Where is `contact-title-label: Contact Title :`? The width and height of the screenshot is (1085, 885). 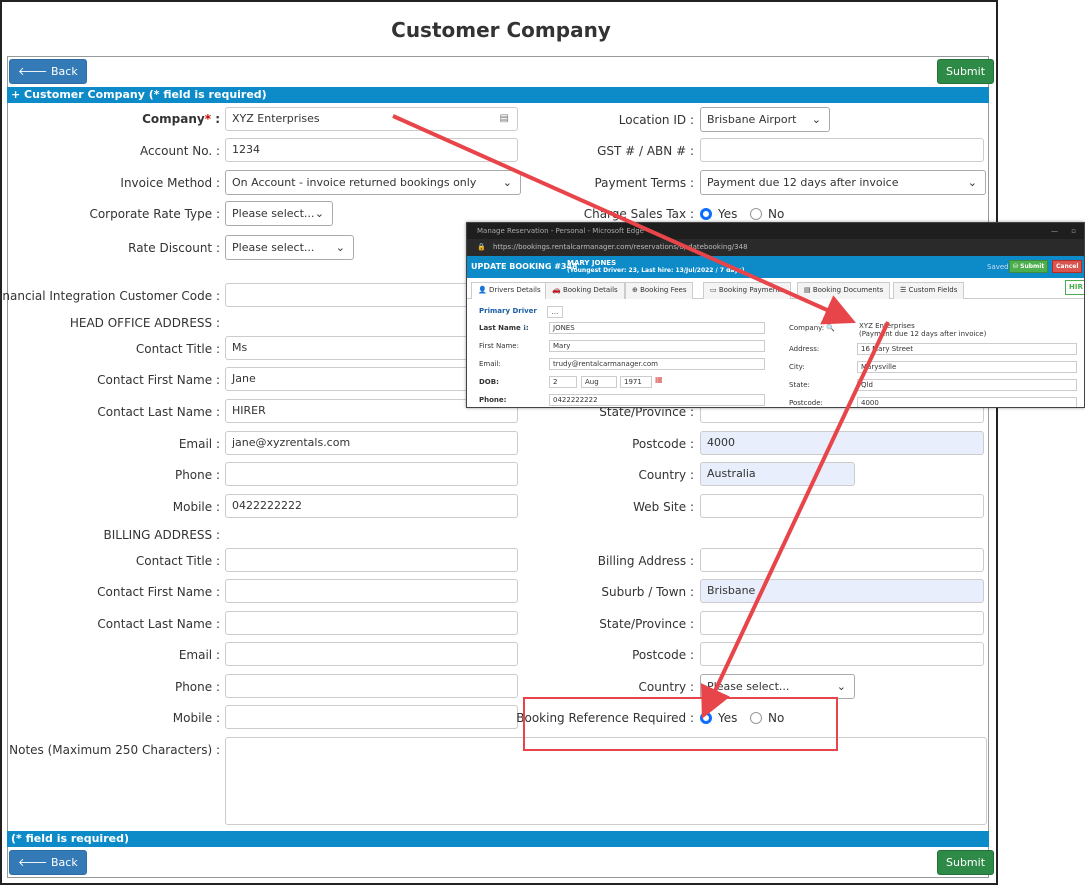
contact-title-label: Contact Title : is located at coordinates (177, 349).